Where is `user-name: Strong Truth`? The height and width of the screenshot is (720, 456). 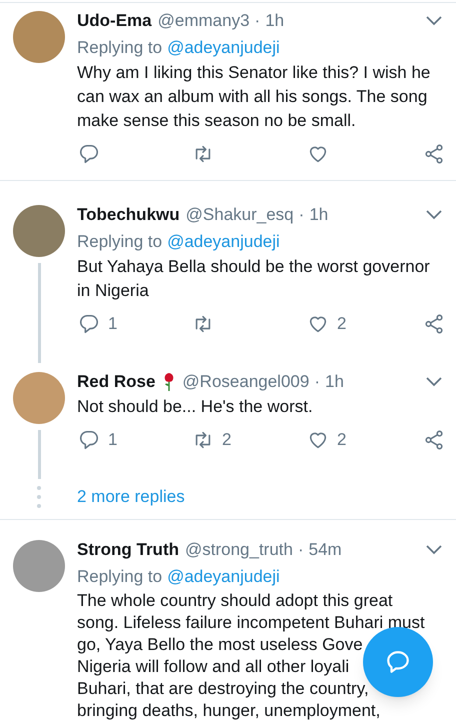 user-name: Strong Truth is located at coordinates (128, 550).